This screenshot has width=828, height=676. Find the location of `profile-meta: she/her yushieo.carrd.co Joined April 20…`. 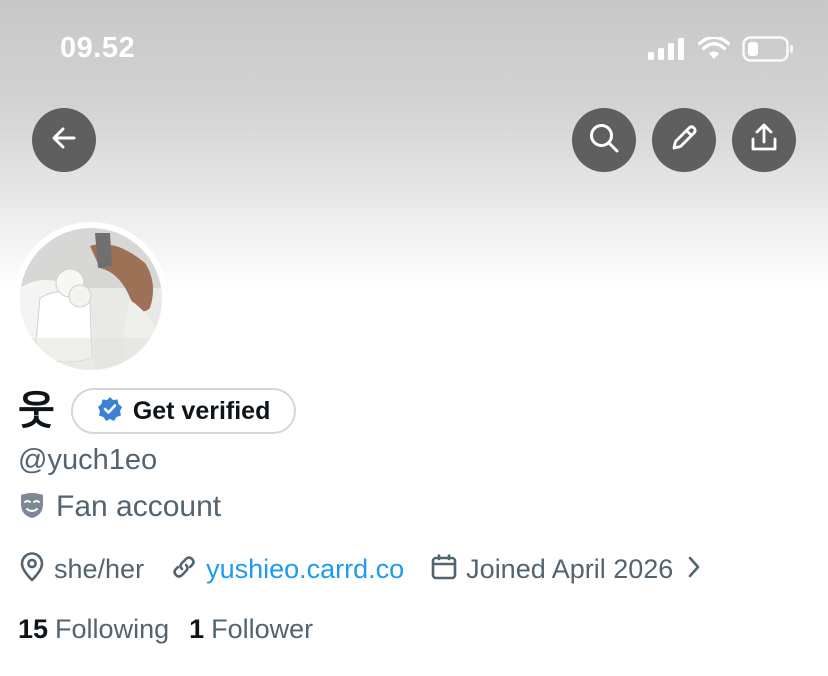

profile-meta: she/her yushieo.carrd.co Joined April 20… is located at coordinates (372, 569).